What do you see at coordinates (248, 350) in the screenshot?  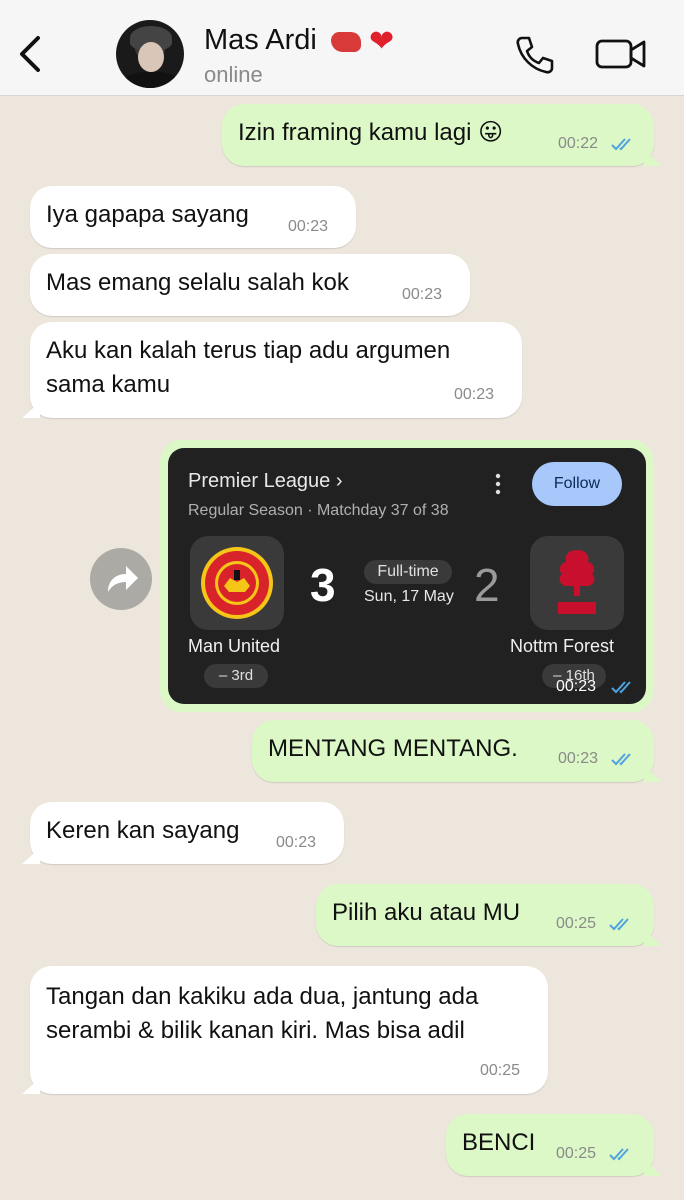 I see `message-text-line: Aku kan kalah terus tiap adu argumen` at bounding box center [248, 350].